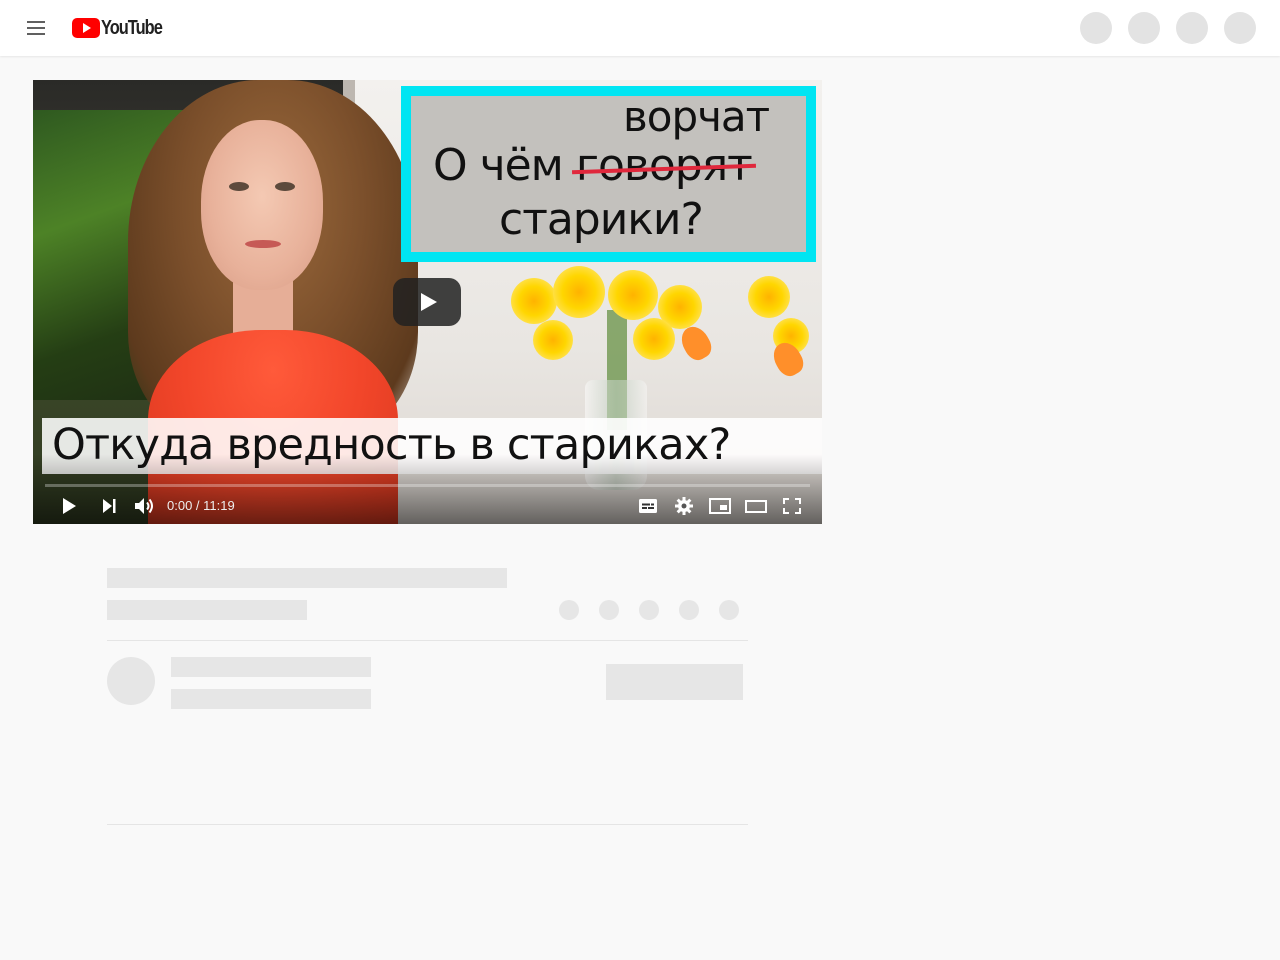  I want to click on settings-icon, so click(684, 506).